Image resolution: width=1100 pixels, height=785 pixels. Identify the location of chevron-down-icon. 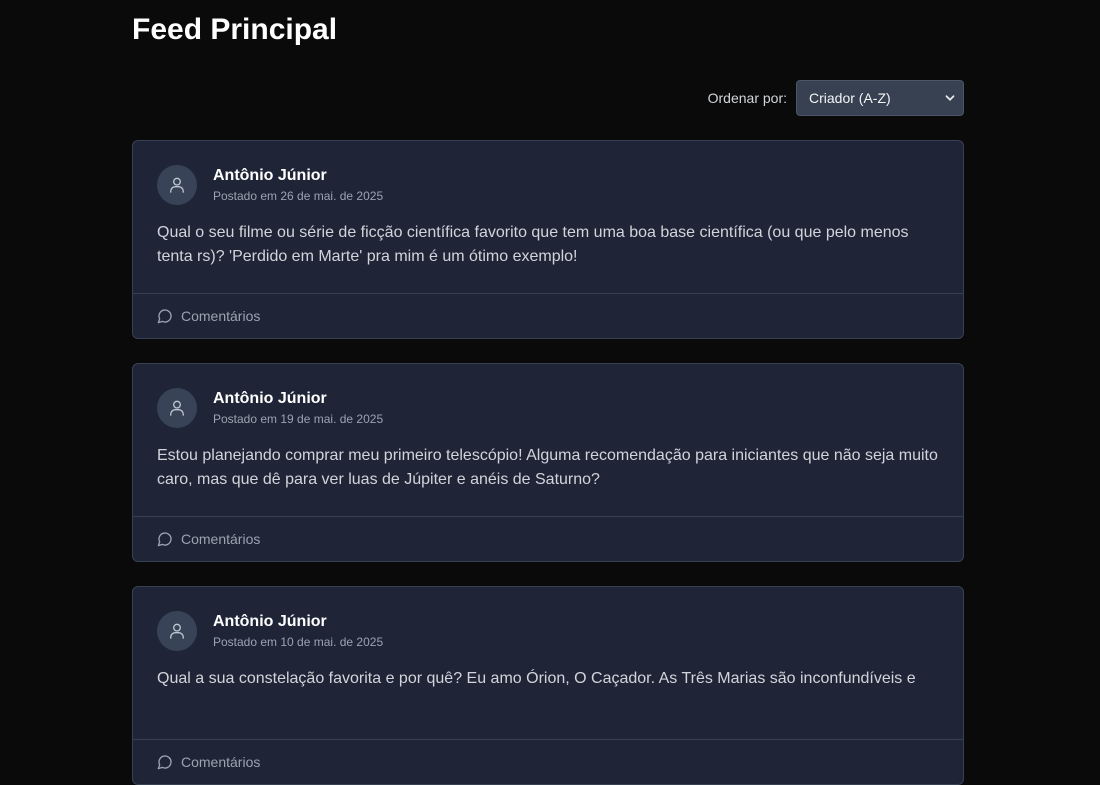
(950, 98).